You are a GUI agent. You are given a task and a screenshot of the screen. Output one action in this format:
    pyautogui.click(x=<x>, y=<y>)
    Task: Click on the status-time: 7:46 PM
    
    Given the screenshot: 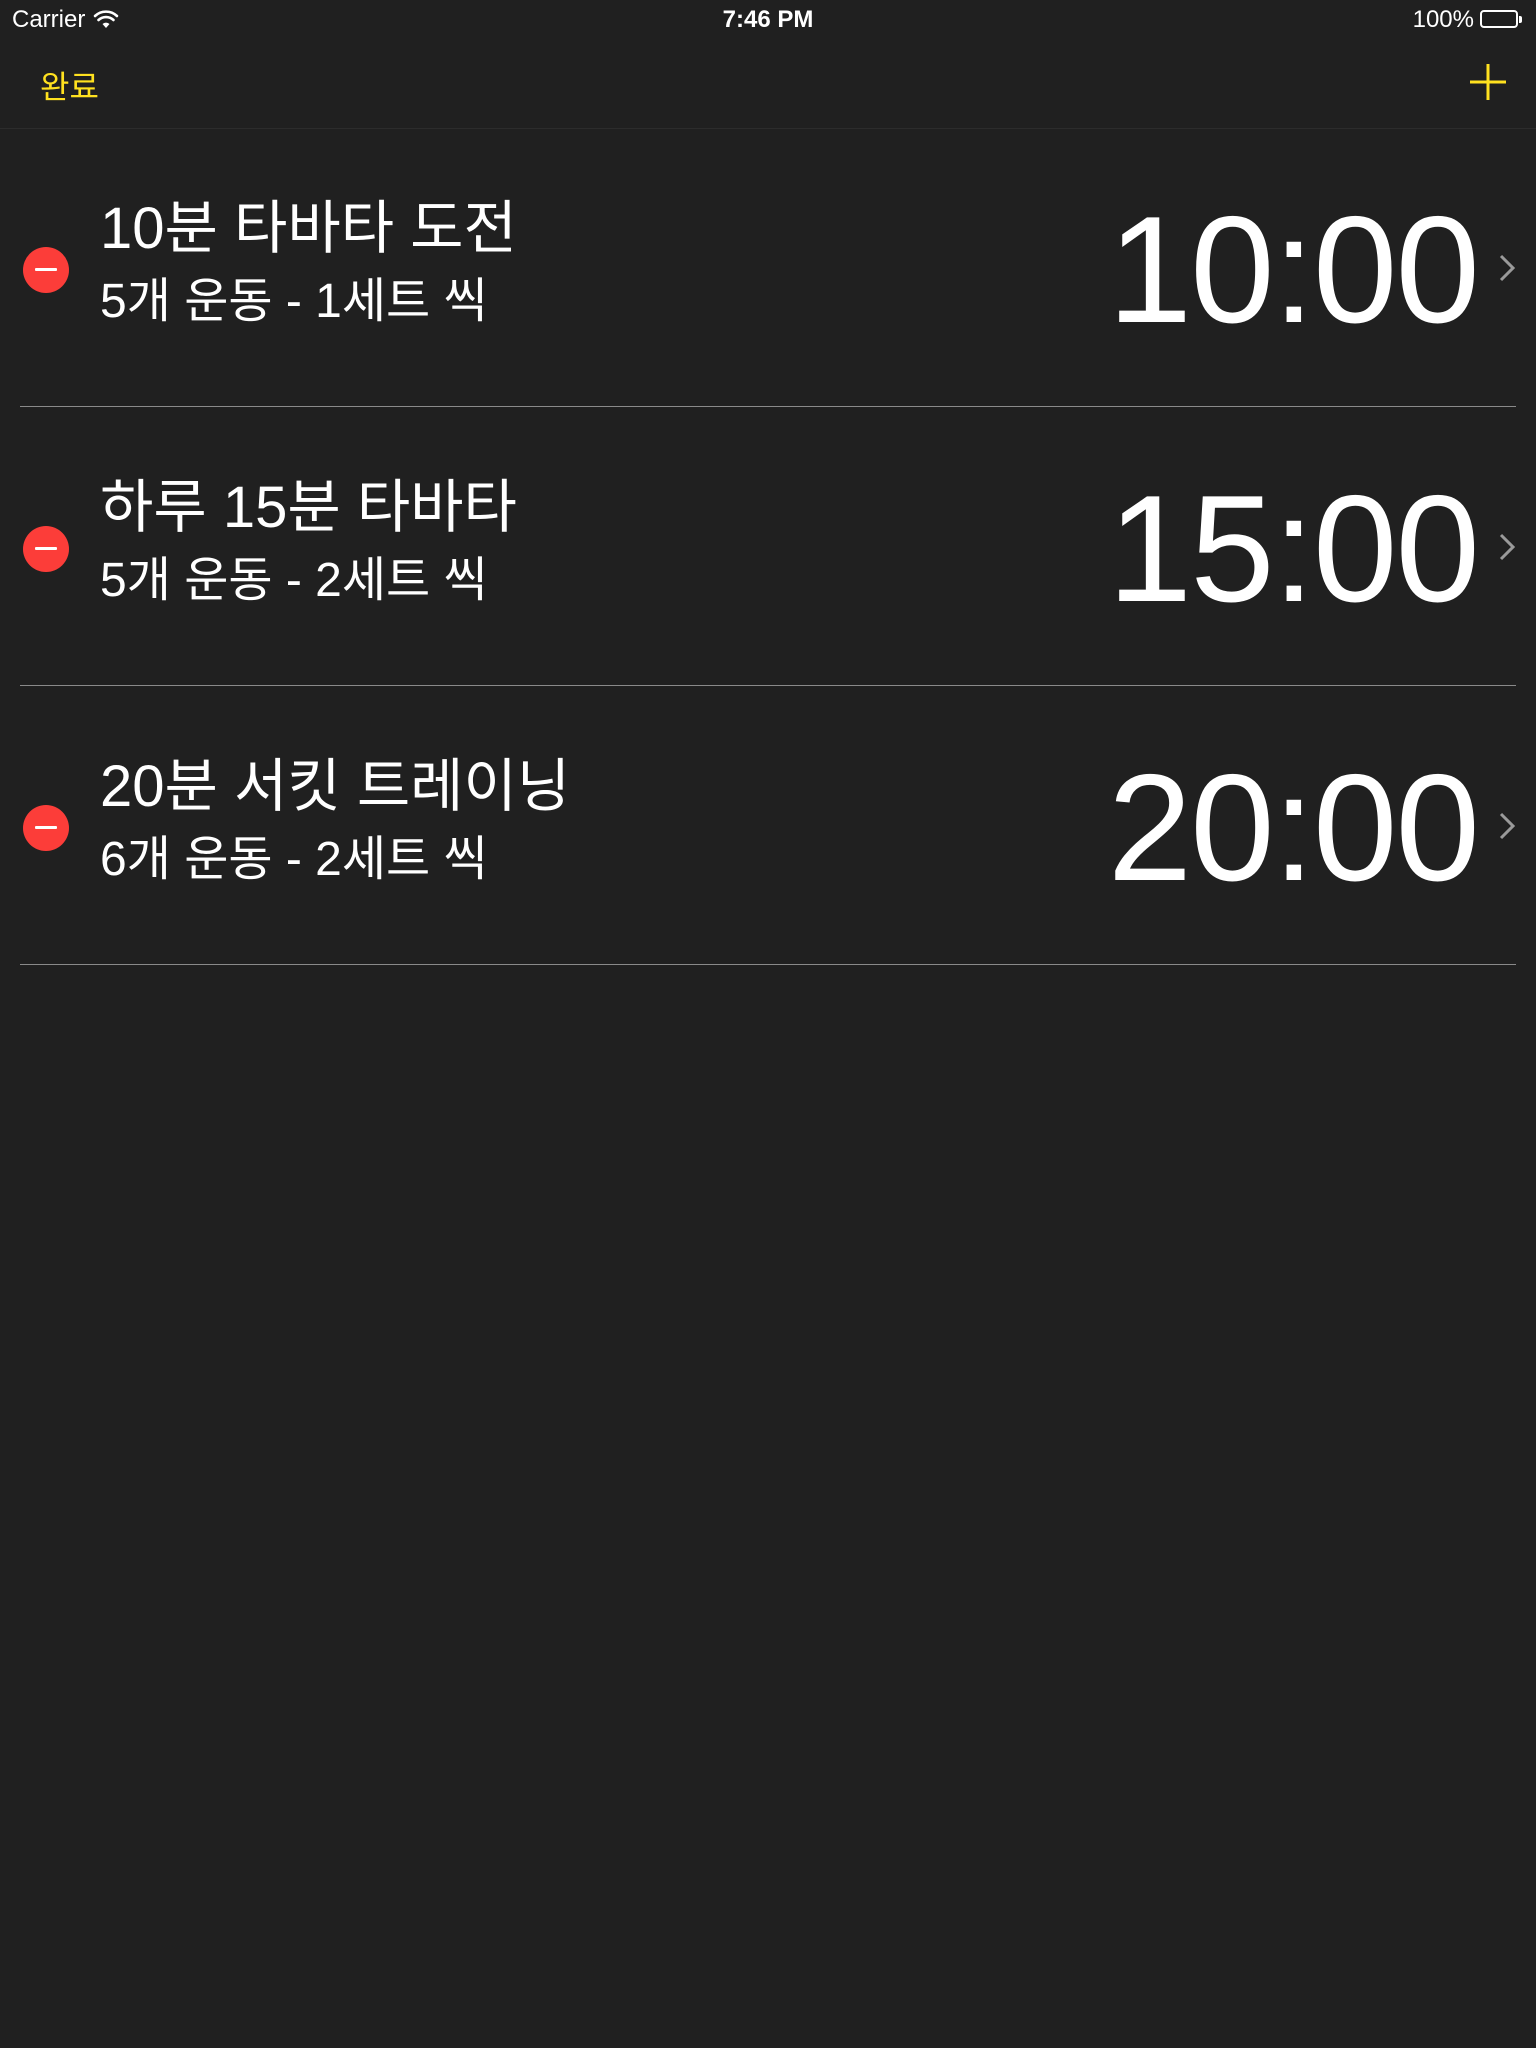 What is the action you would take?
    pyautogui.click(x=768, y=19)
    